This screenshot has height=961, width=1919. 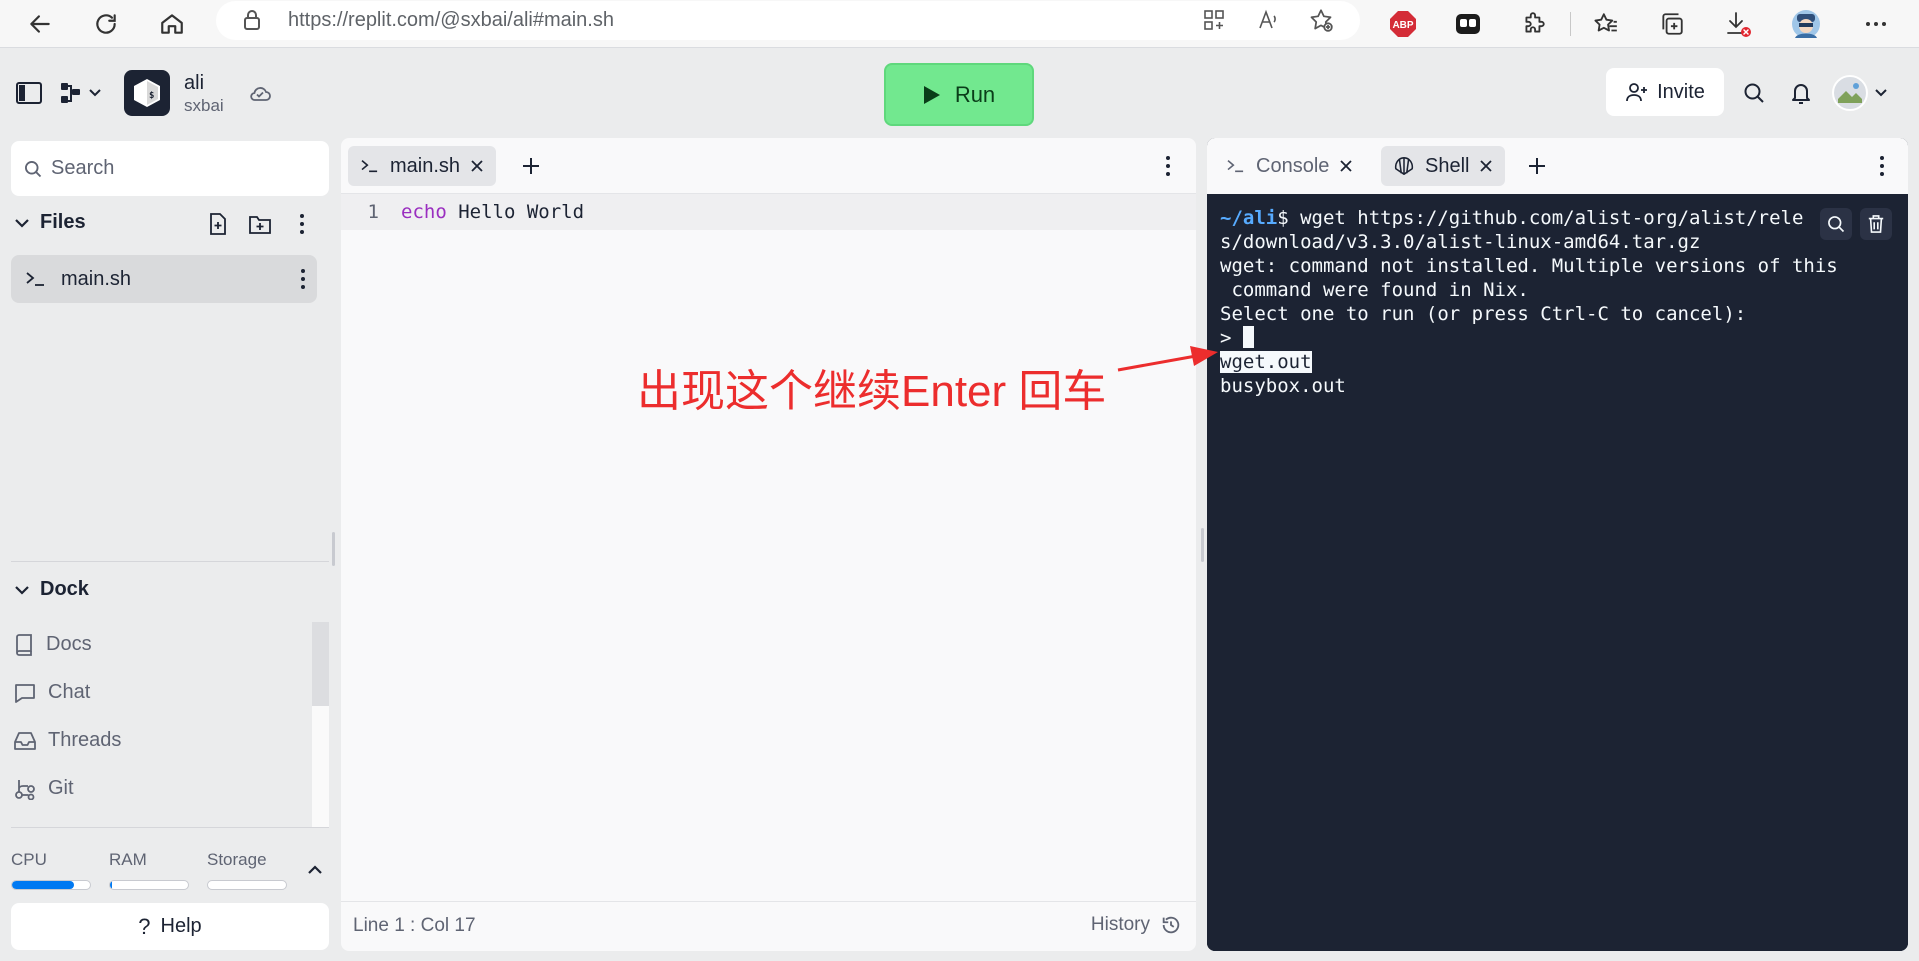 What do you see at coordinates (1738, 24) in the screenshot?
I see `downloads-icon` at bounding box center [1738, 24].